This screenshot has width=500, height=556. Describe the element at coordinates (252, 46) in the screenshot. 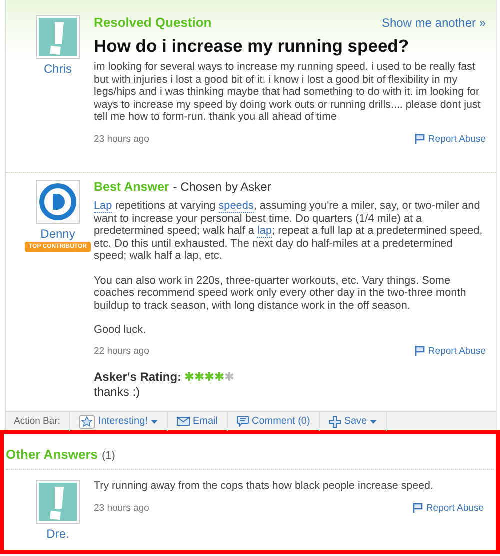

I see `question-title: How do i increase my running speed?` at that location.